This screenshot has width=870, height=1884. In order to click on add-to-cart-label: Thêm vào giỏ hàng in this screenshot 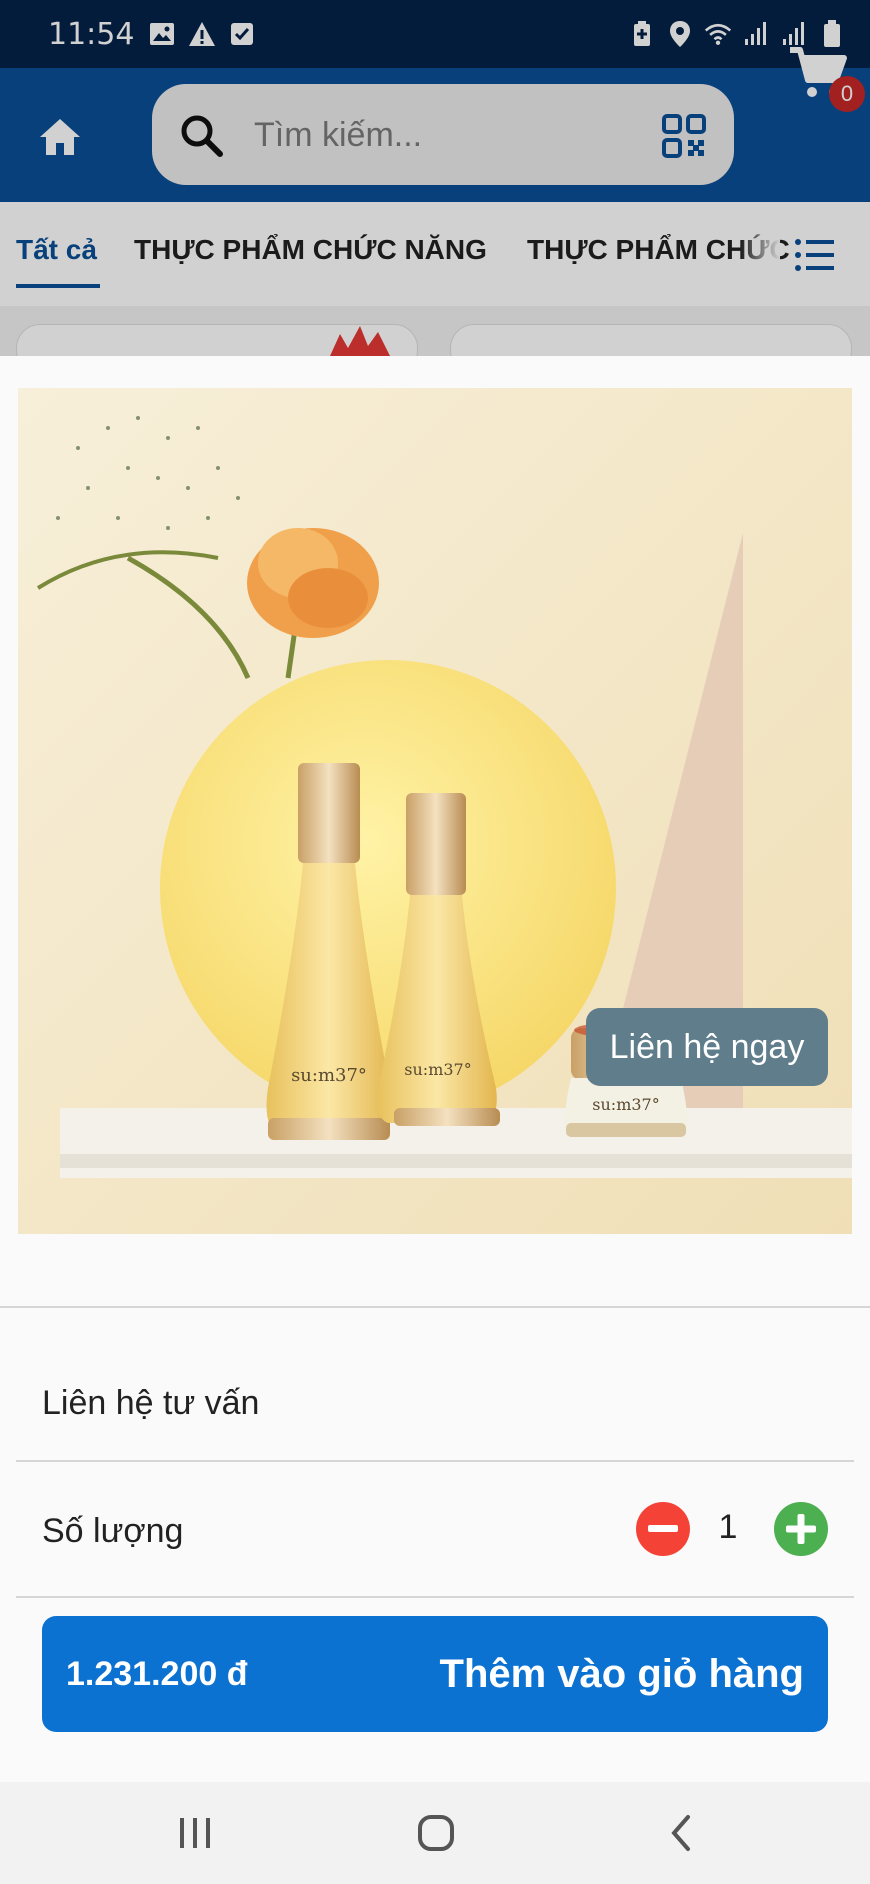, I will do `click(621, 1673)`.